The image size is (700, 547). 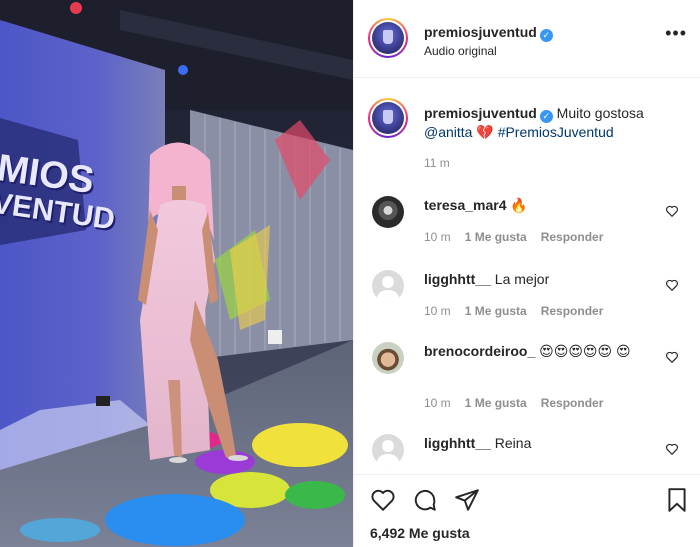 What do you see at coordinates (420, 533) in the screenshot?
I see `likes-count: 6,492 Me gusta` at bounding box center [420, 533].